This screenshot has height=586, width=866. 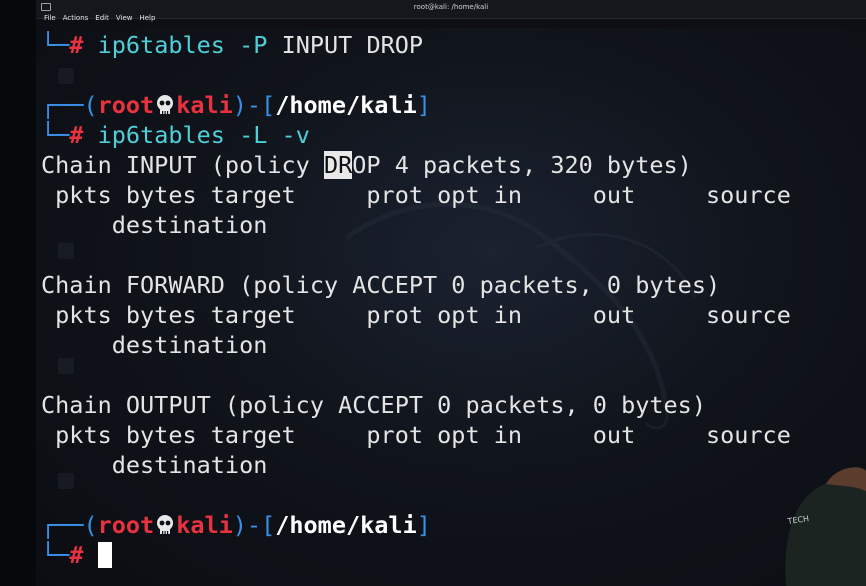 I want to click on menu-actions: Actions, so click(x=76, y=21).